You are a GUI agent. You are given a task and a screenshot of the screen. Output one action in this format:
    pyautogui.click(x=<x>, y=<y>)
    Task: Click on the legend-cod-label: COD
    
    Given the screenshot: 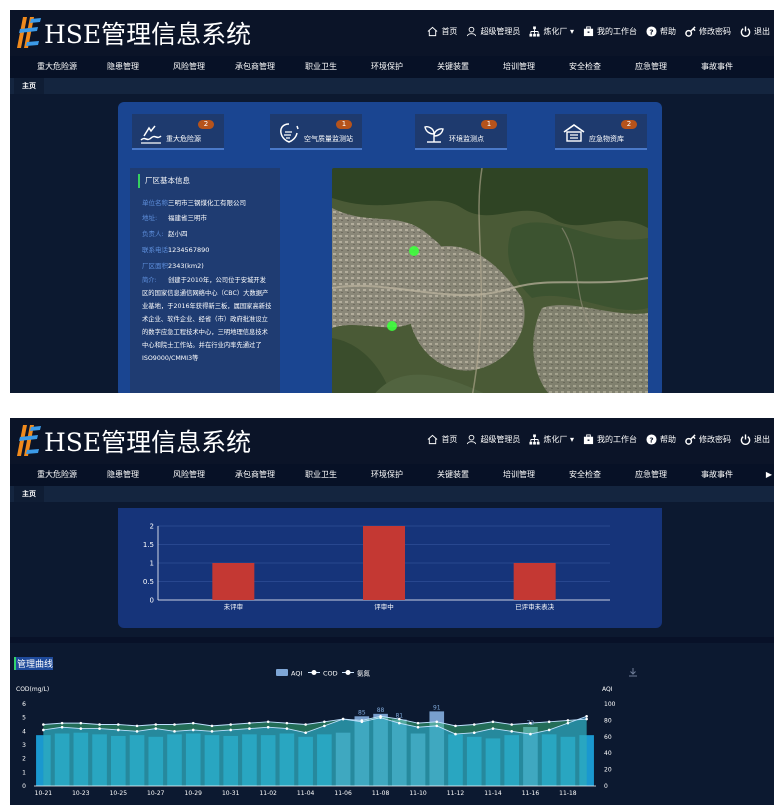 What is the action you would take?
    pyautogui.click(x=330, y=674)
    